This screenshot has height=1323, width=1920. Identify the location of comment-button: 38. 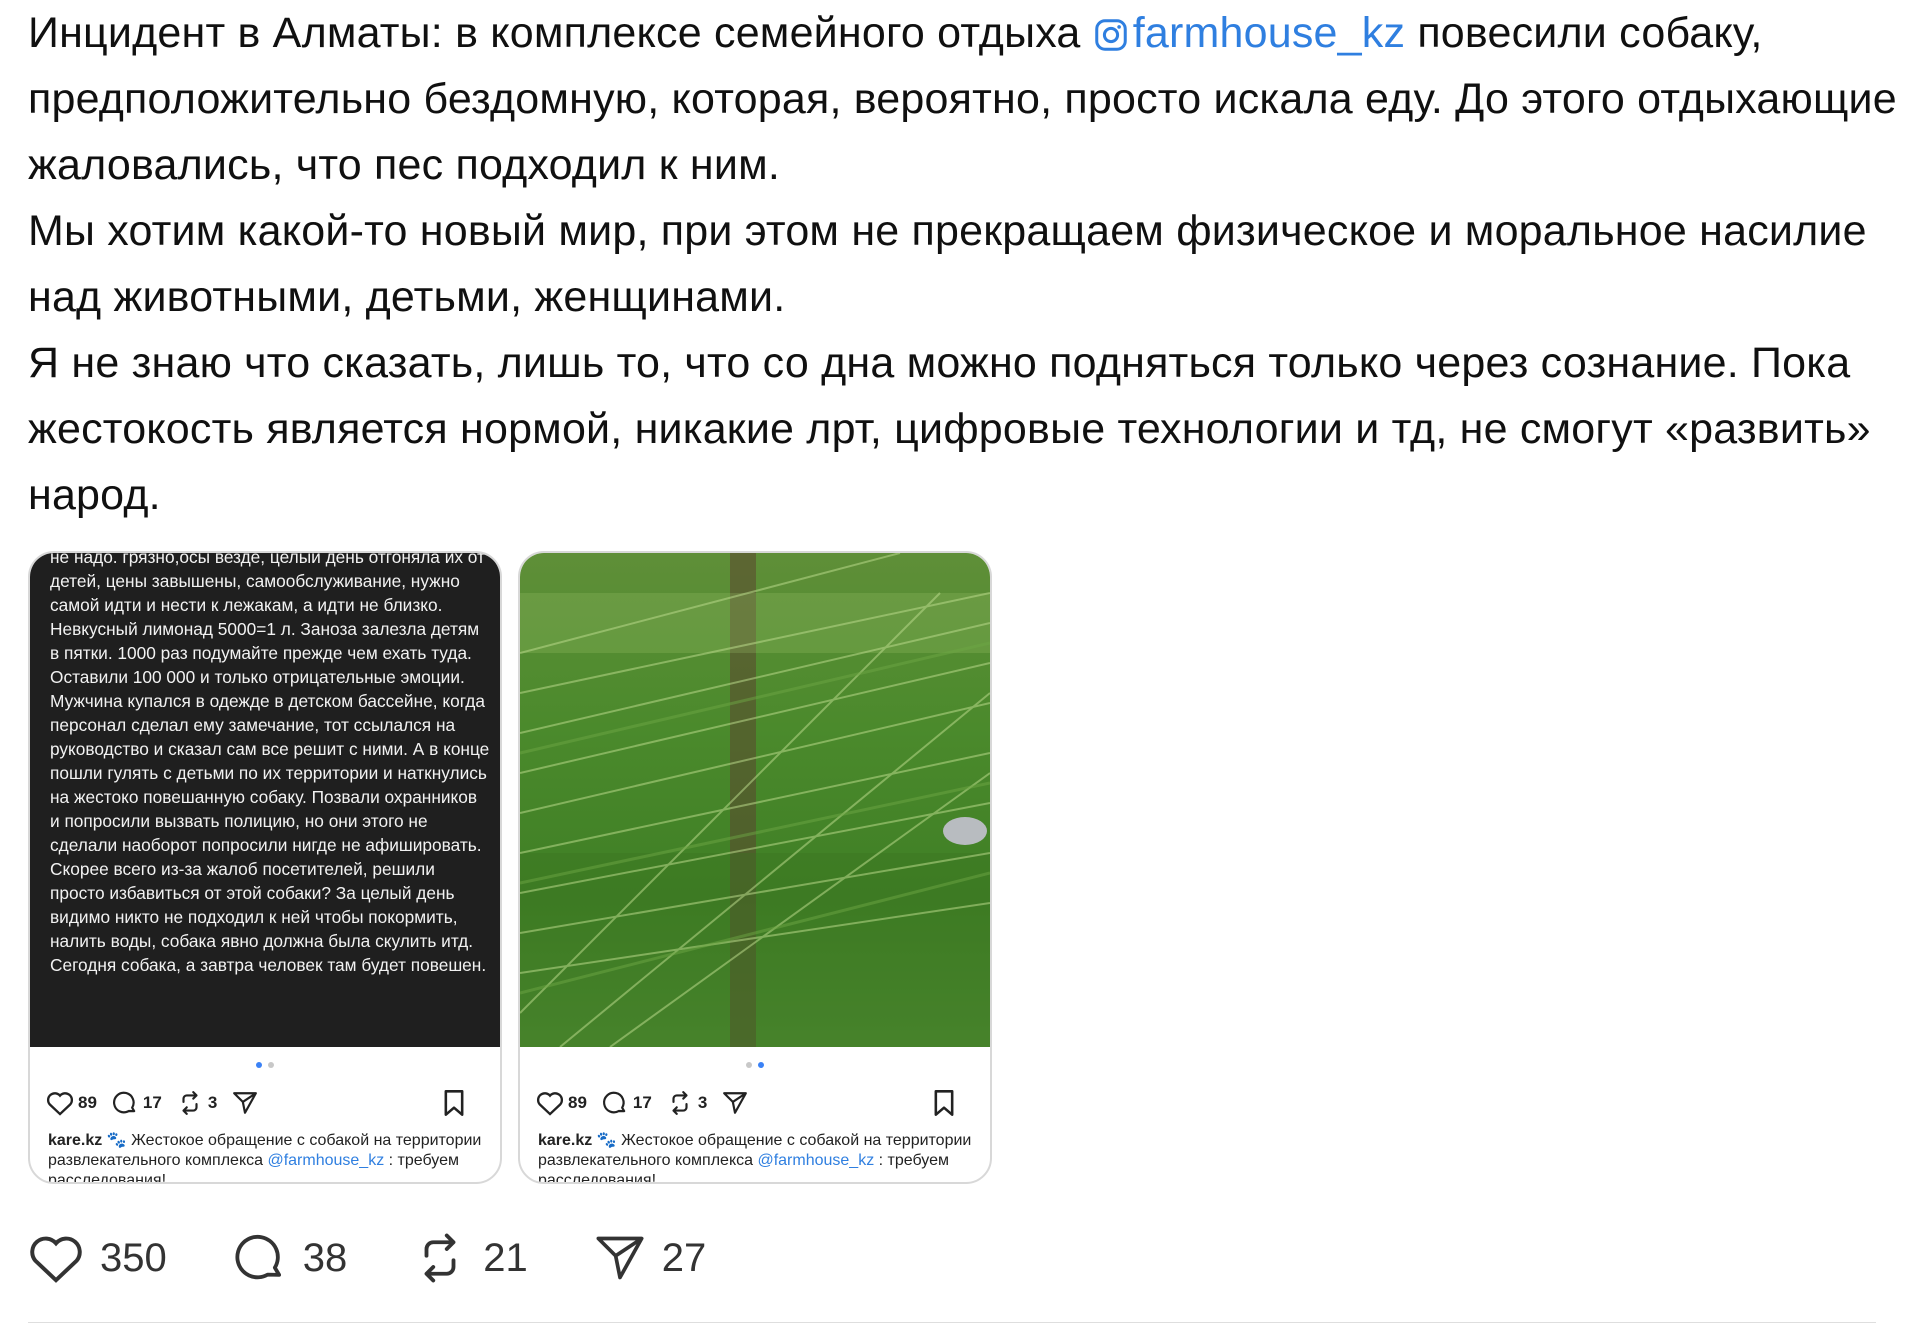
(290, 1258).